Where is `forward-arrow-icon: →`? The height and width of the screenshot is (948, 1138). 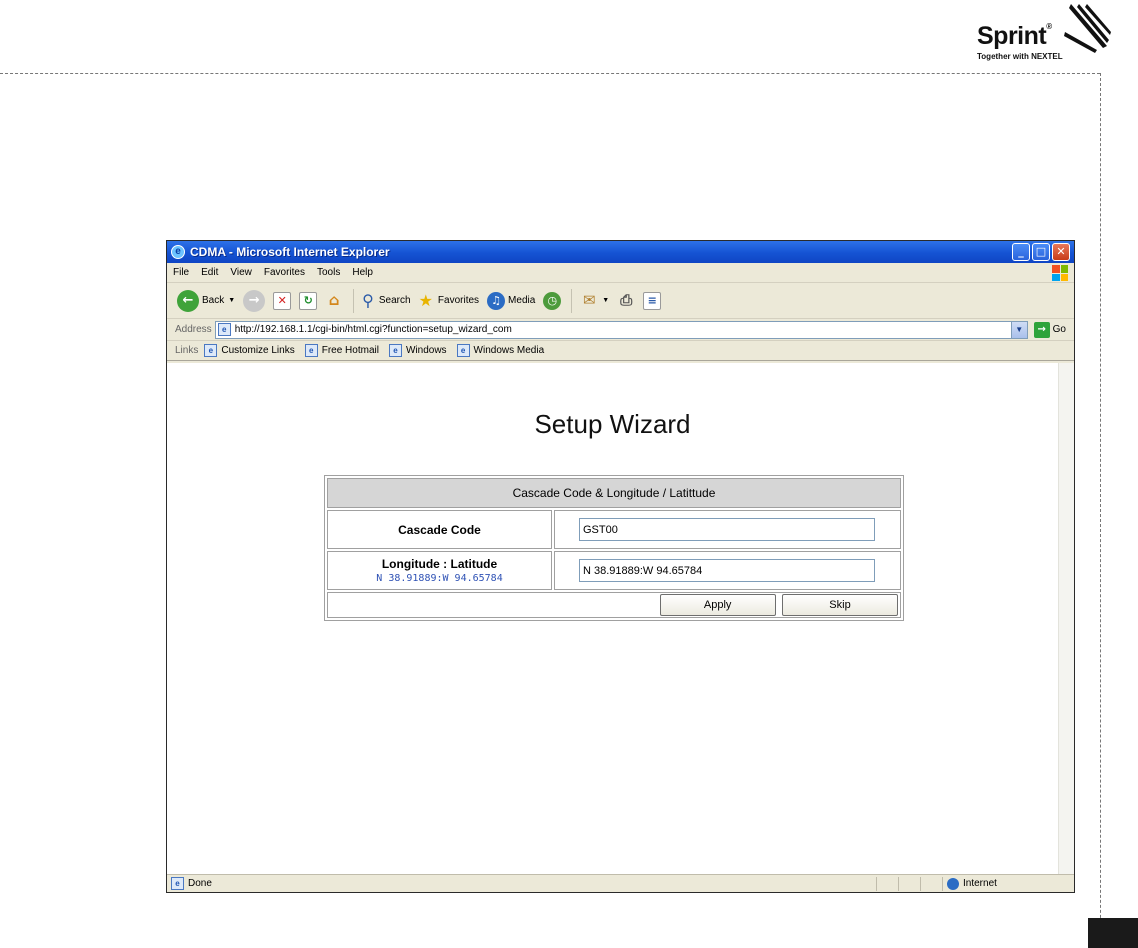 forward-arrow-icon: → is located at coordinates (254, 300).